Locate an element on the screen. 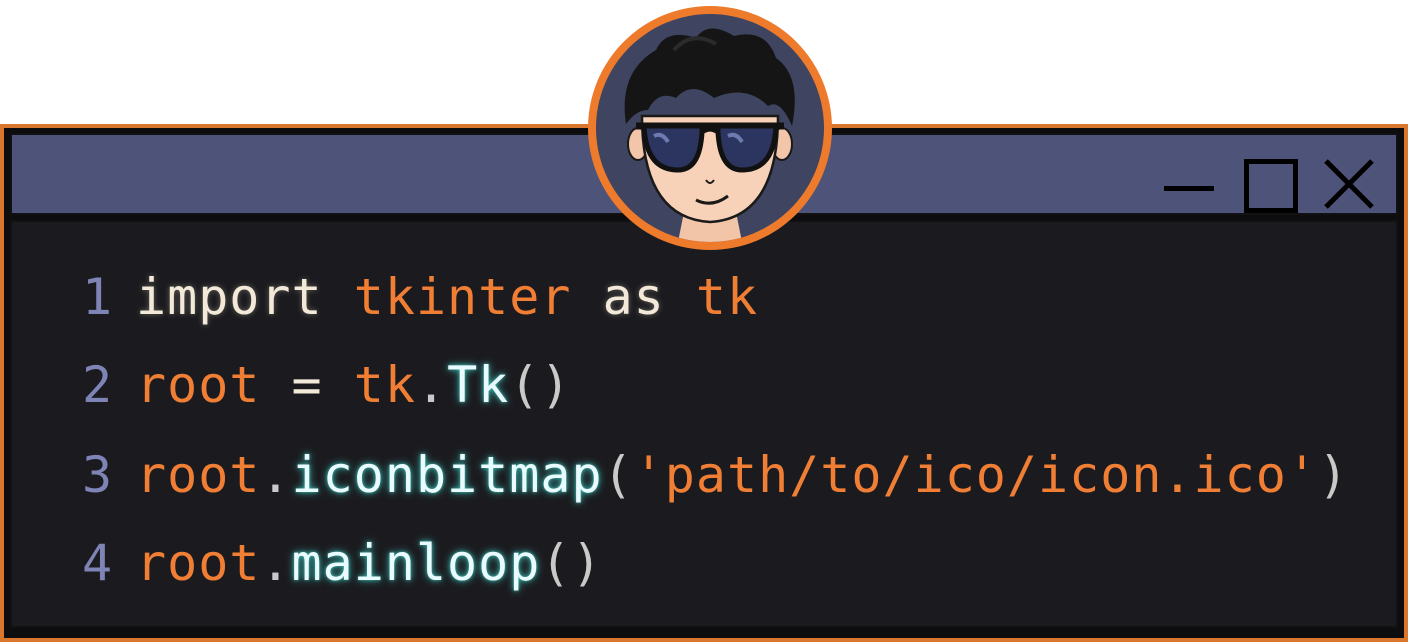  code-token: ( is located at coordinates (618, 475).